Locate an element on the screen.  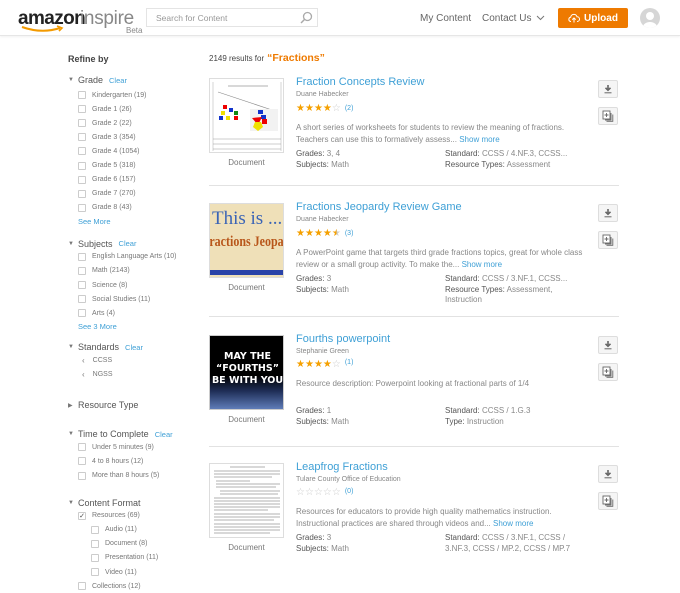
format-sub-option: Video (11) is located at coordinates (135, 572).